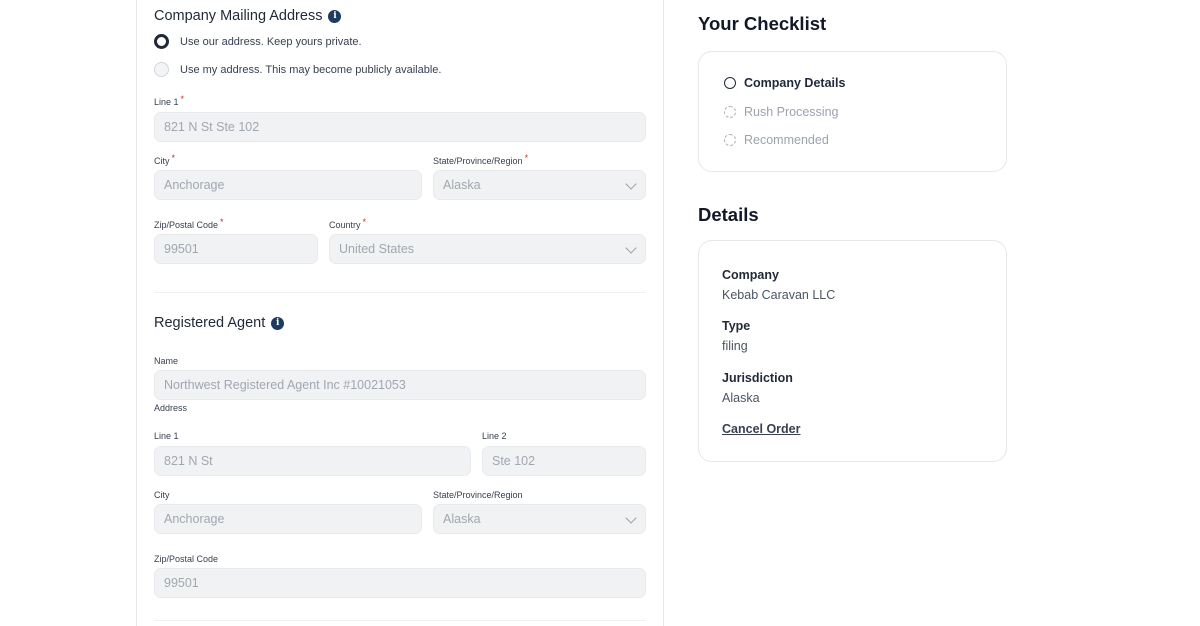 The width and height of the screenshot is (1200, 626). I want to click on agent-line2-field: Ste 102, so click(564, 461).